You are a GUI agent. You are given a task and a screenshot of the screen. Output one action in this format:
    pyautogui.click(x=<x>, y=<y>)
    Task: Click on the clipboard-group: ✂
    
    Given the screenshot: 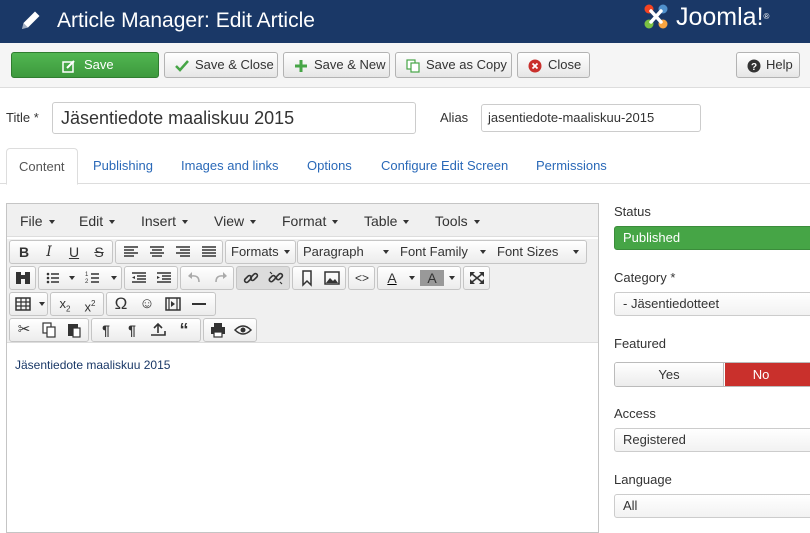 What is the action you would take?
    pyautogui.click(x=49, y=330)
    